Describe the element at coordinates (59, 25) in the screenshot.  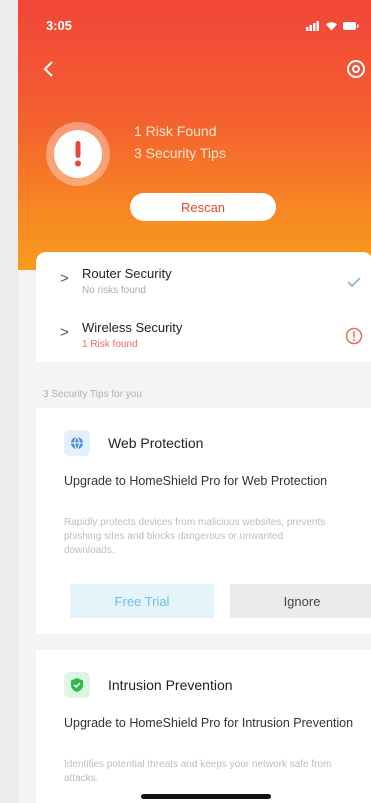
I see `status-time: 3:05` at that location.